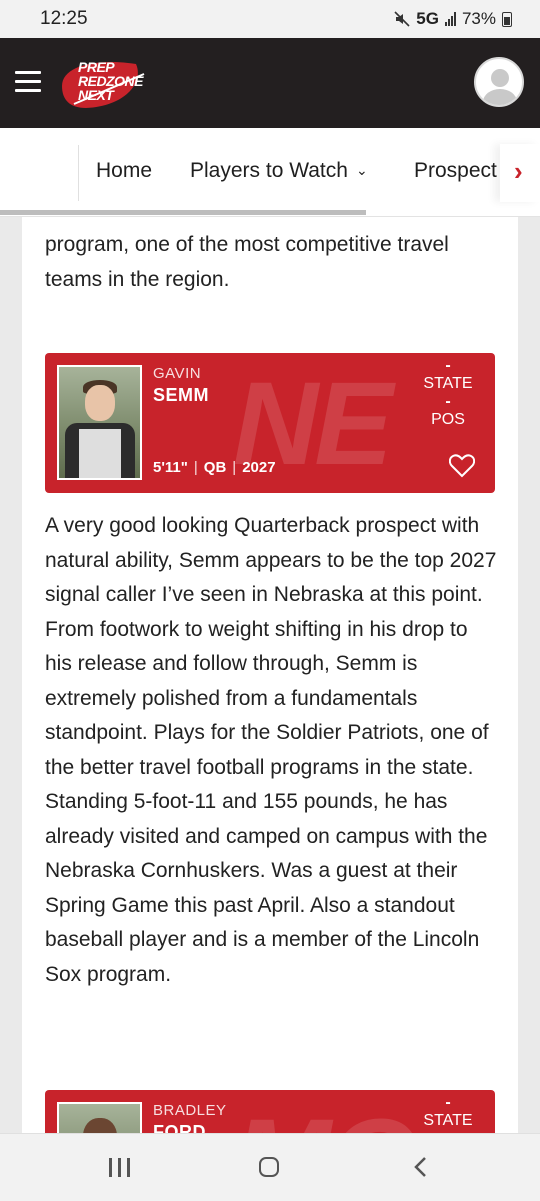 This screenshot has width=540, height=1201. I want to click on nav-item-players-to-watch: Players to Watch ⌄, so click(279, 171).